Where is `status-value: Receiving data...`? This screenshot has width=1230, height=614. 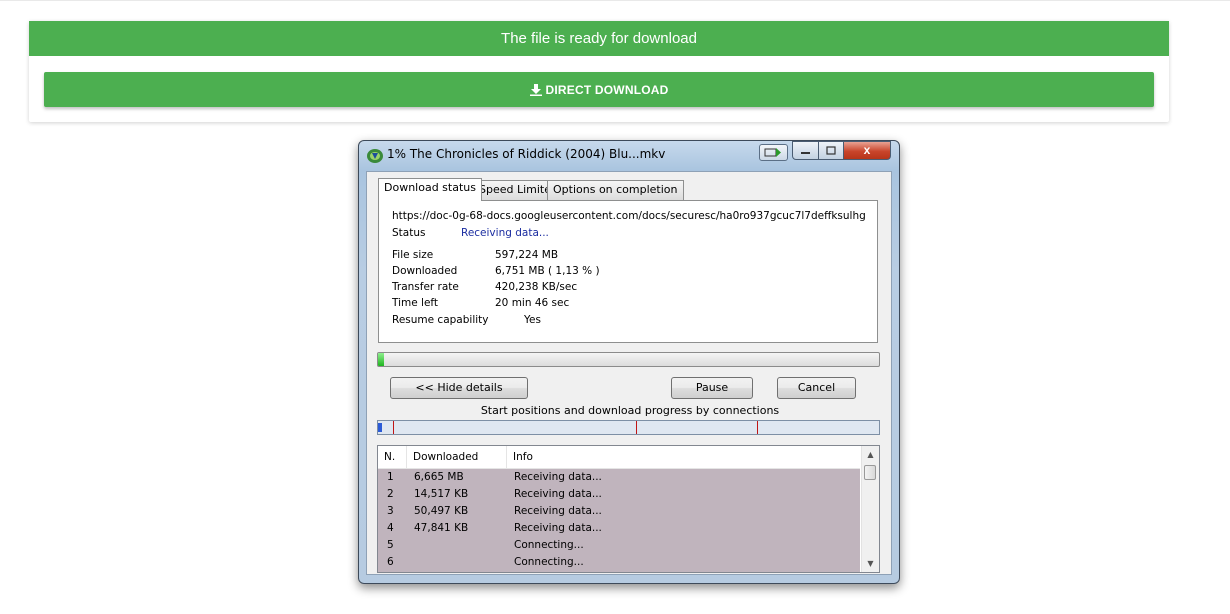
status-value: Receiving data... is located at coordinates (505, 233).